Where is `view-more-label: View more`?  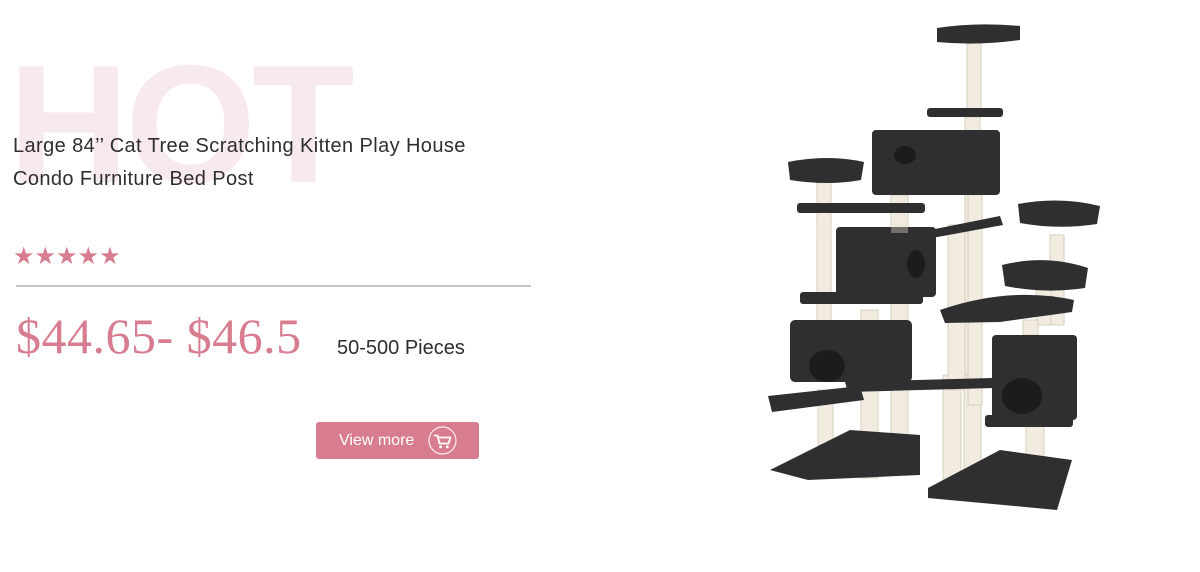
view-more-label: View more is located at coordinates (377, 440).